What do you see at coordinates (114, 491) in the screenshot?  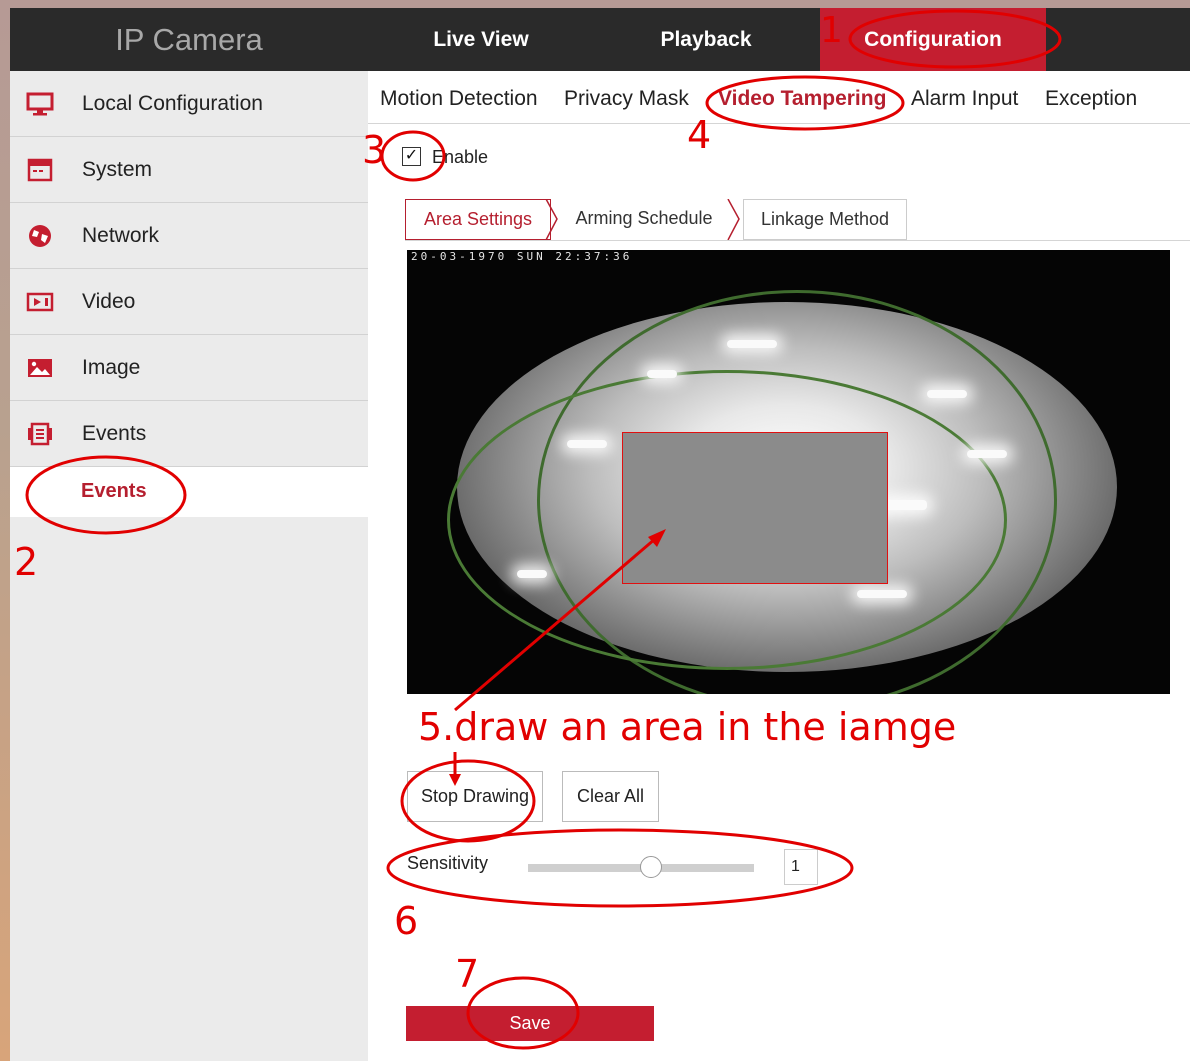 I see `sidebar-subitem-label: Events` at bounding box center [114, 491].